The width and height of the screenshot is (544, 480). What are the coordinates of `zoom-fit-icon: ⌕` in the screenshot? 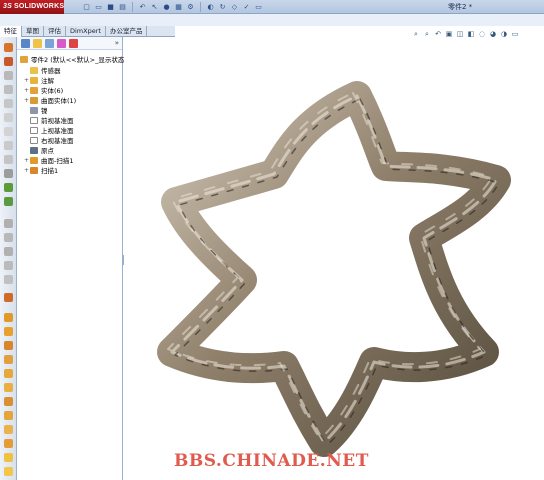 It's located at (416, 34).